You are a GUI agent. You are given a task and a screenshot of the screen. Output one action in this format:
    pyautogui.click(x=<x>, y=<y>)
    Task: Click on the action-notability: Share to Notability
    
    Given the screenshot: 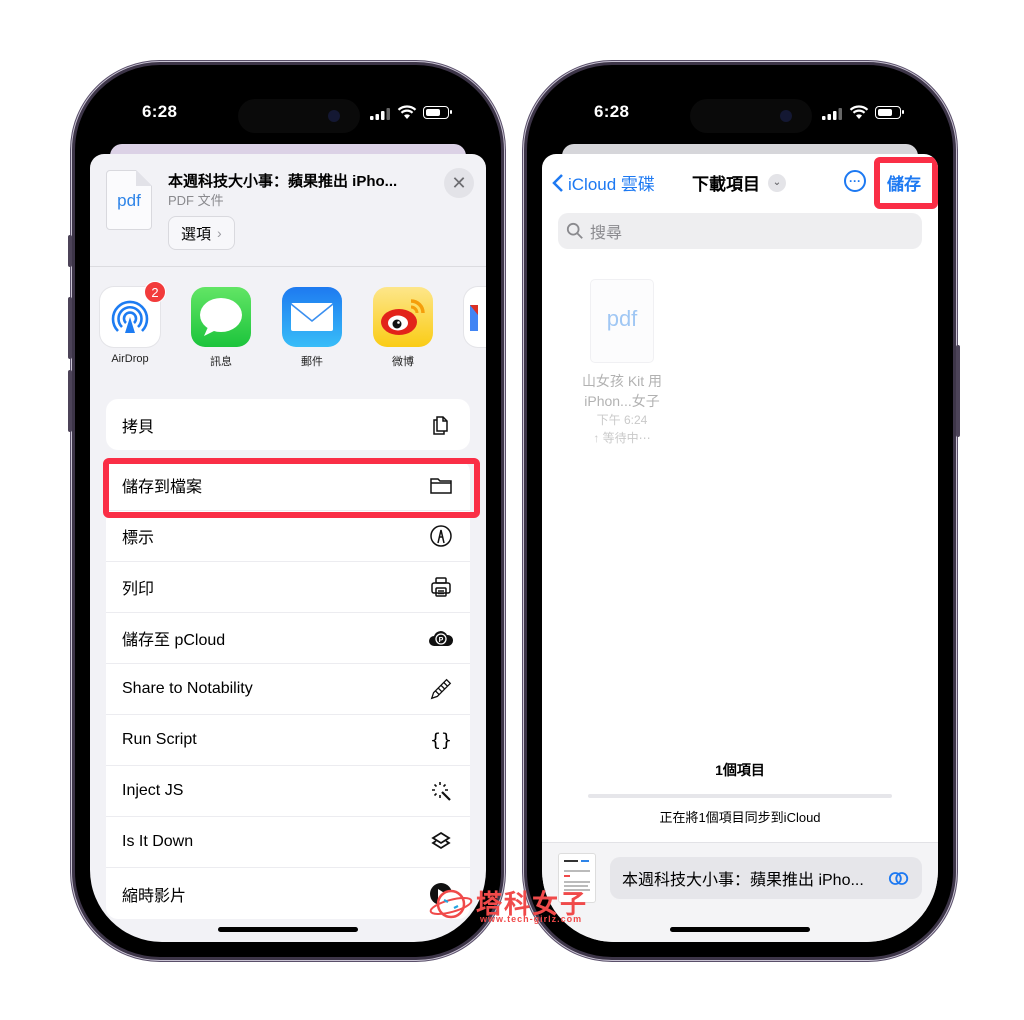 What is the action you would take?
    pyautogui.click(x=288, y=689)
    